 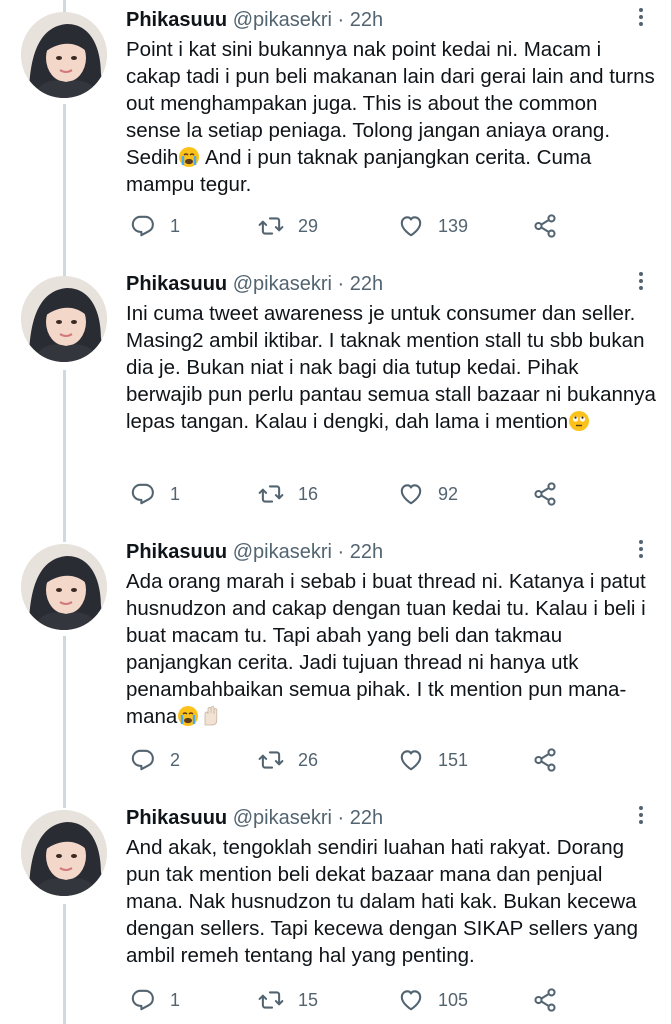 I want to click on rolling-eyes-face-emoji, so click(x=579, y=421).